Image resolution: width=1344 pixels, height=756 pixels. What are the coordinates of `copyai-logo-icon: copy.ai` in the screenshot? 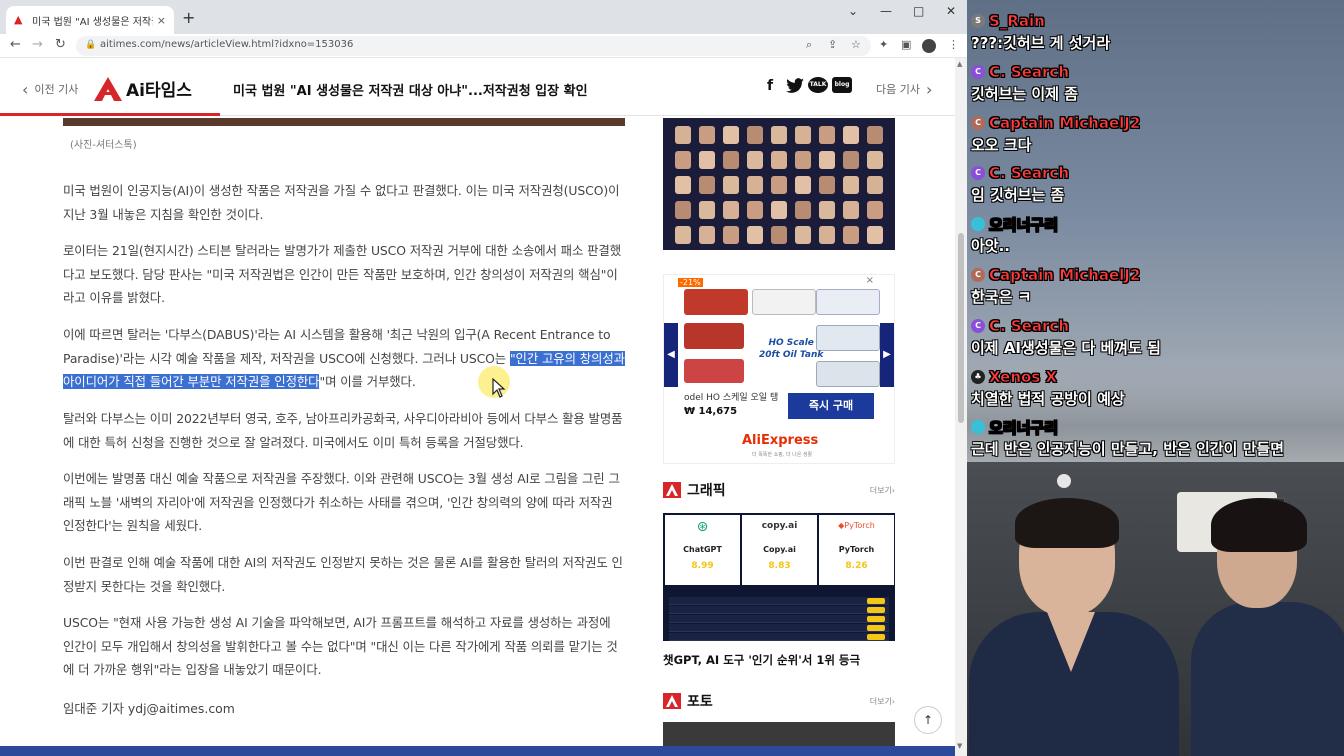 It's located at (779, 526).